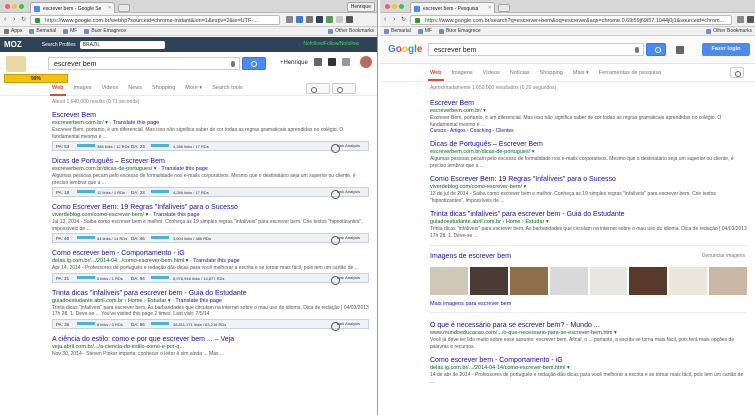  What do you see at coordinates (72, 7) in the screenshot?
I see `browser-tab: escrever bem - Google Se ×` at bounding box center [72, 7].